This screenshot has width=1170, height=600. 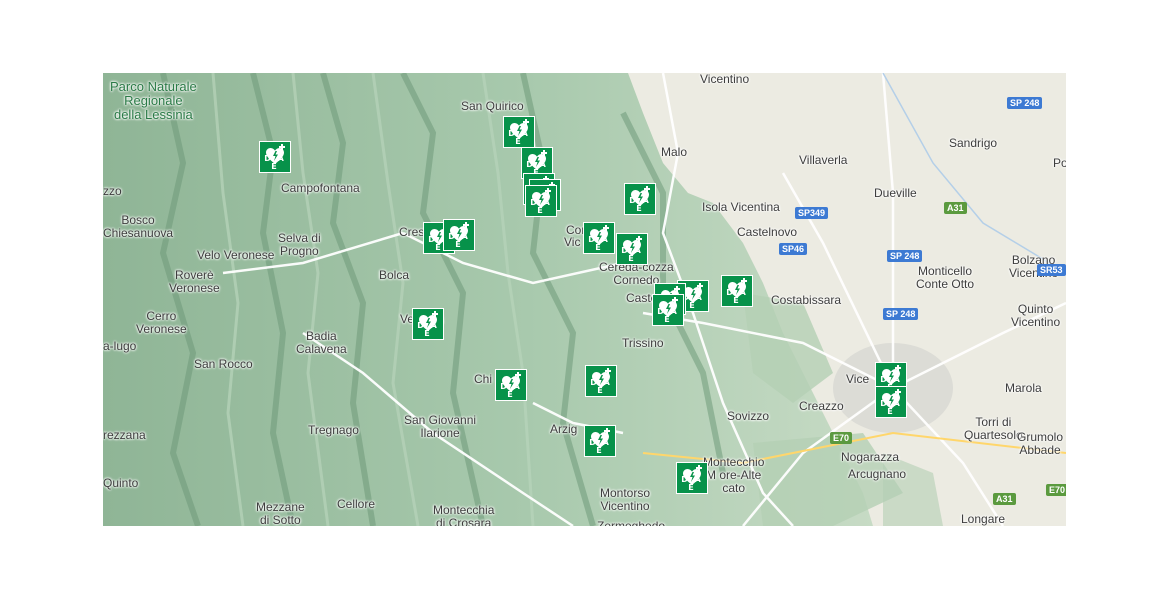 I want to click on place-label-san-quirico: San Quirico, so click(x=492, y=106).